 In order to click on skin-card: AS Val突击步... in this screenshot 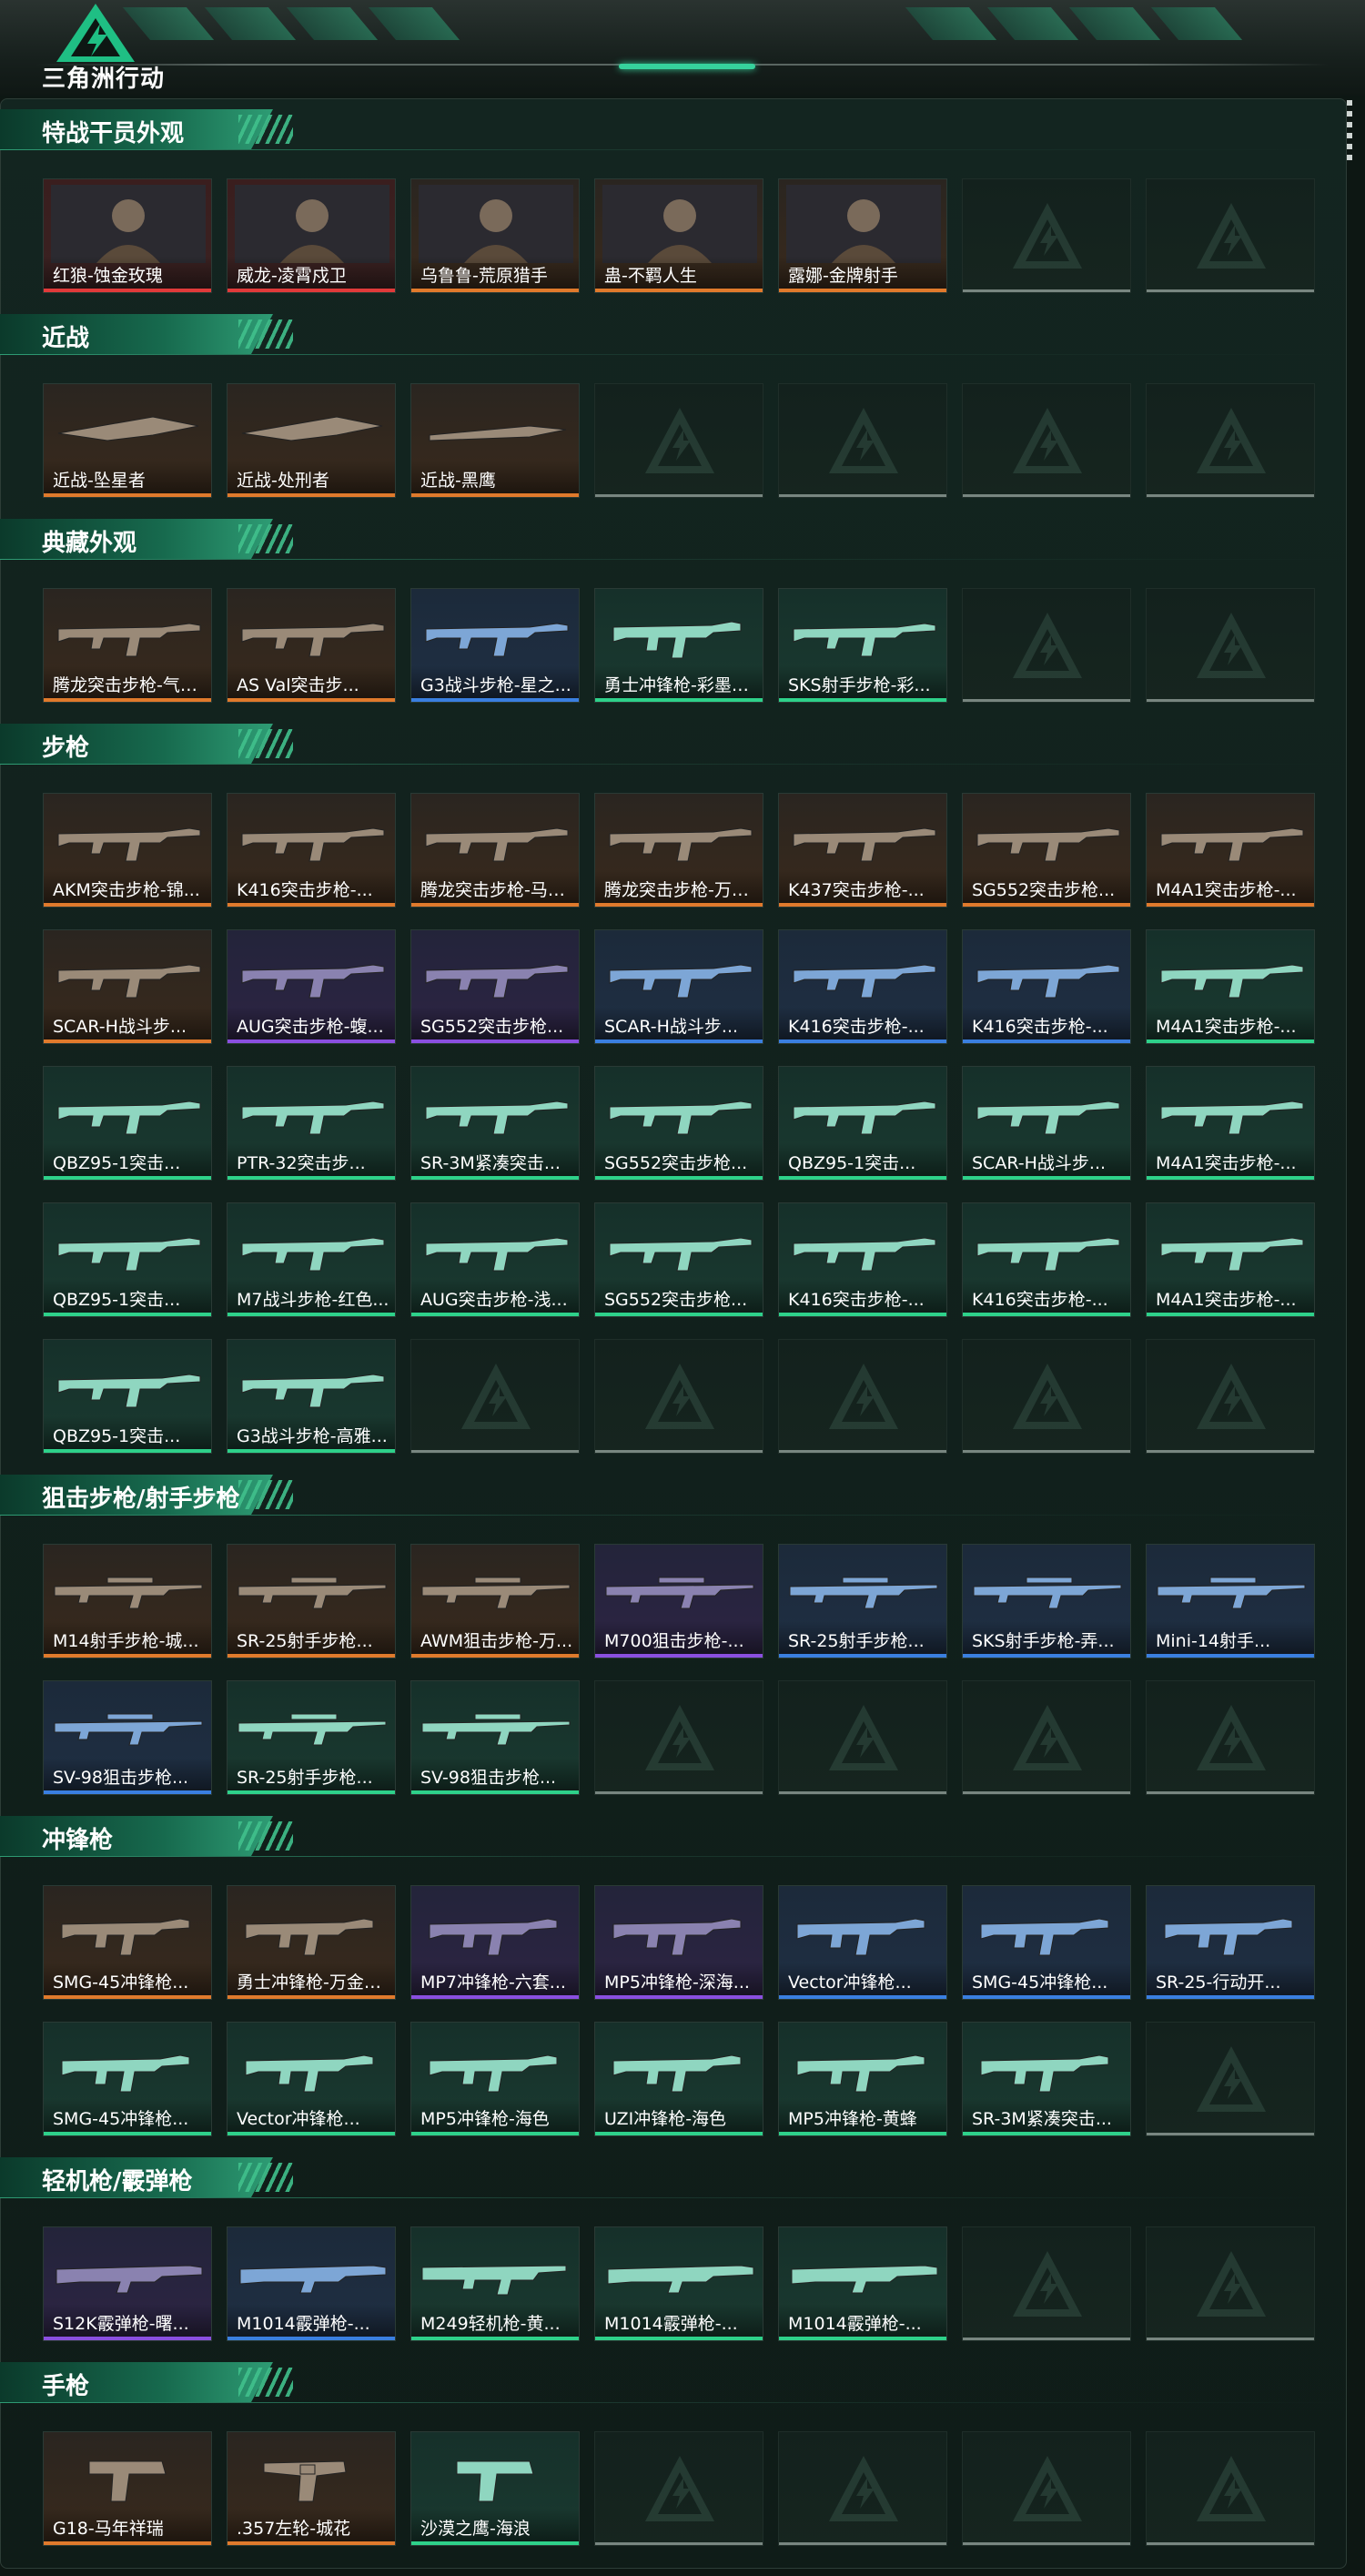, I will do `click(311, 645)`.